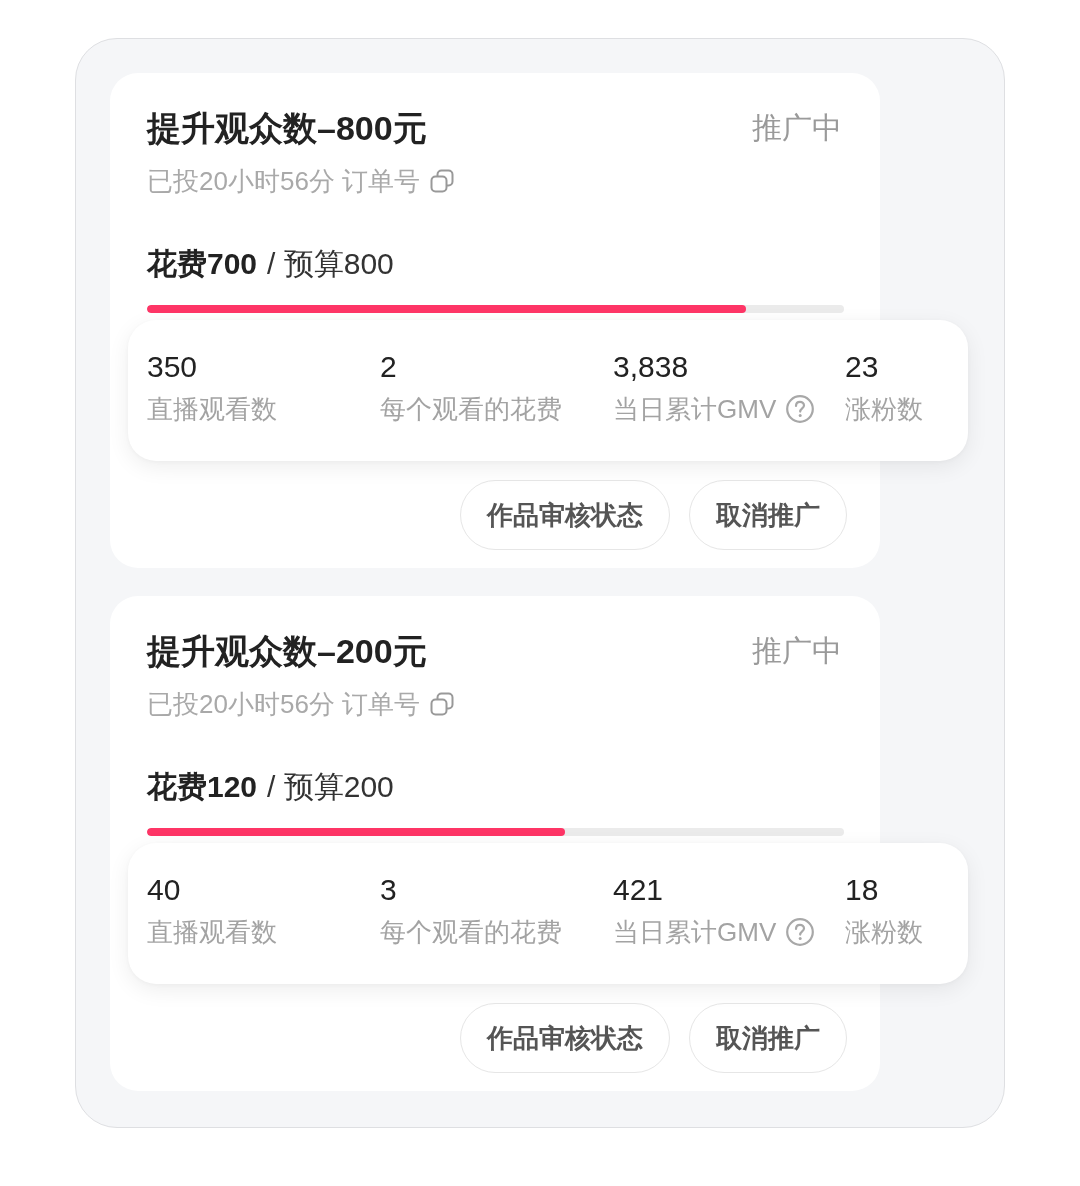  What do you see at coordinates (330, 264) in the screenshot?
I see `budget-amount: / 预算800` at bounding box center [330, 264].